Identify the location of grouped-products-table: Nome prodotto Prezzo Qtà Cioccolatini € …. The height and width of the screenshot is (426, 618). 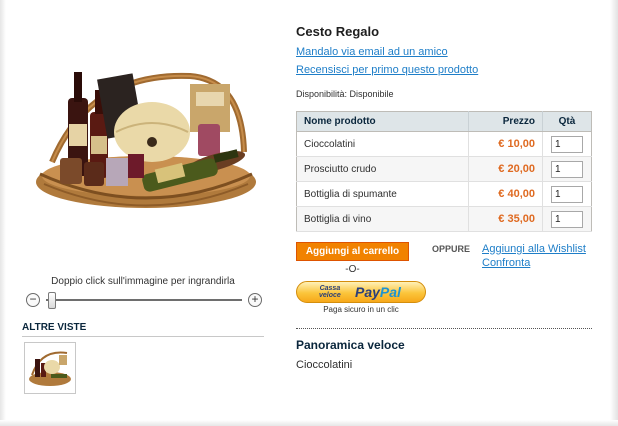
(444, 171).